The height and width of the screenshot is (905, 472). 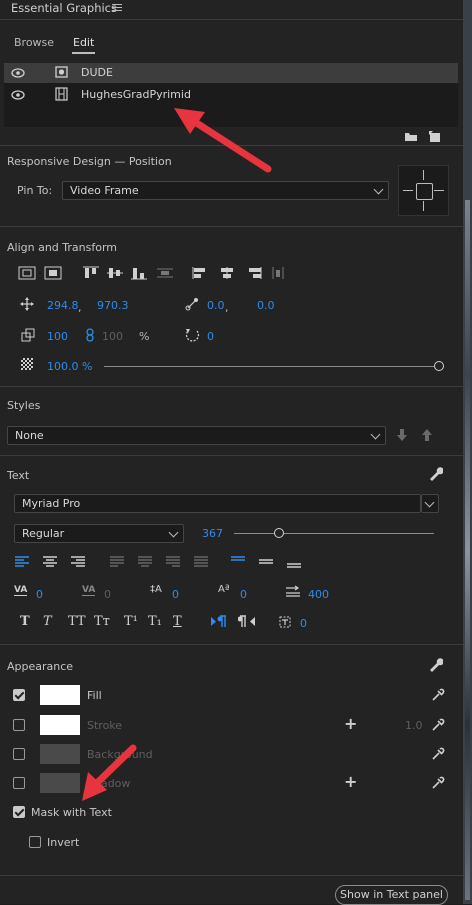 I want to click on link-icon, so click(x=90, y=335).